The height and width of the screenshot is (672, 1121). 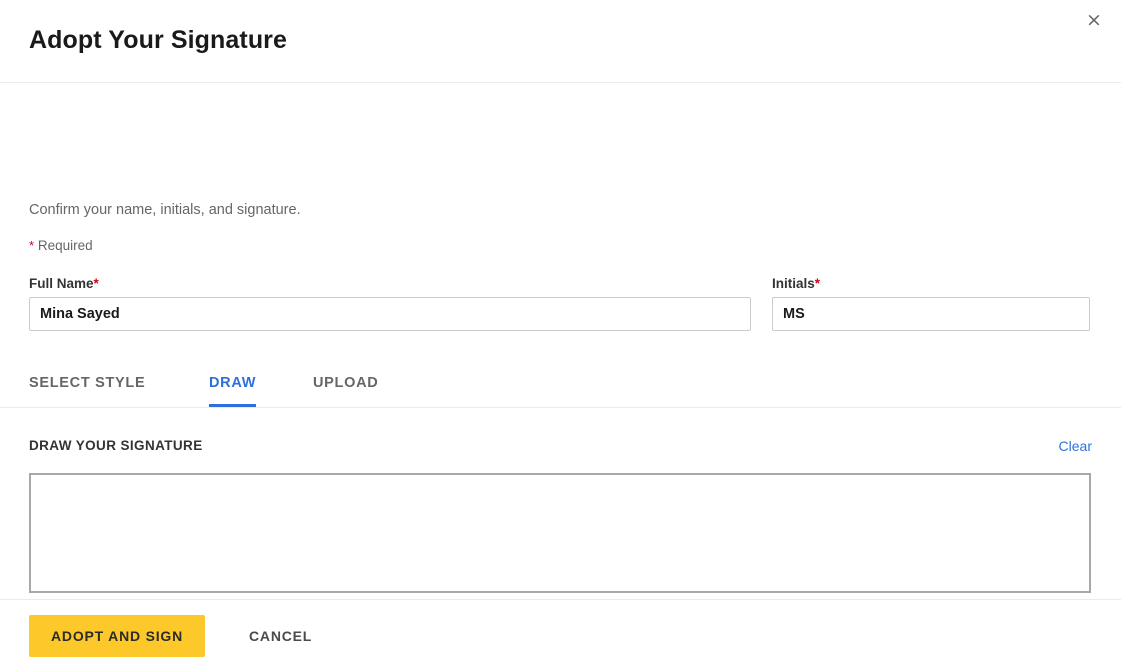 What do you see at coordinates (793, 283) in the screenshot?
I see `initials-label-text: Initials` at bounding box center [793, 283].